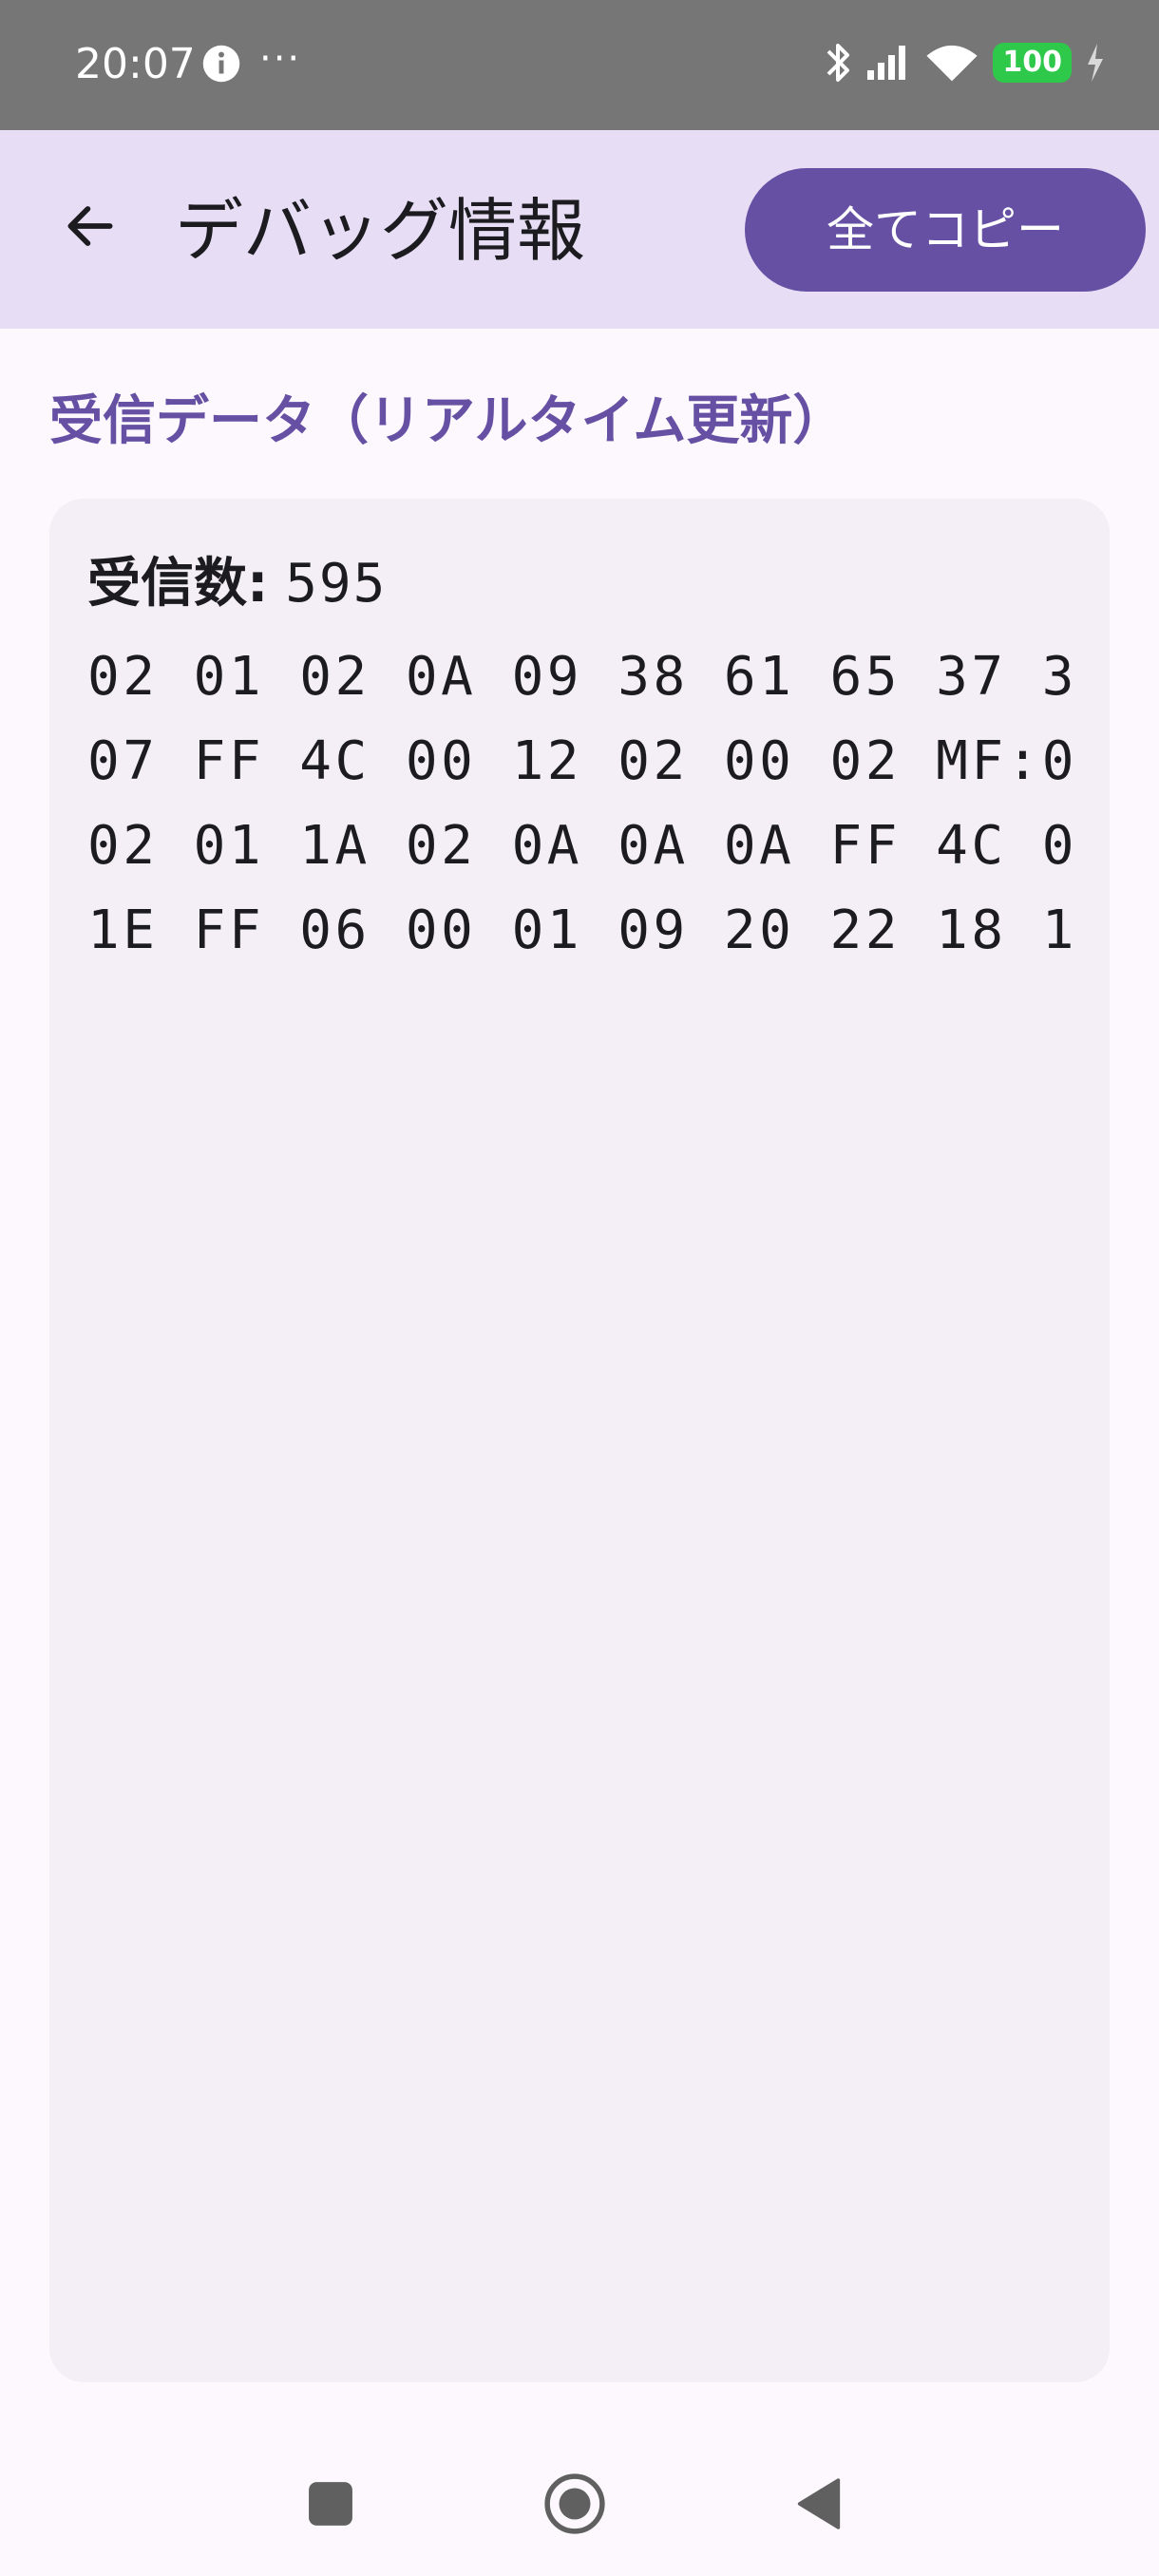  I want to click on navigation-bar, so click(579, 2504).